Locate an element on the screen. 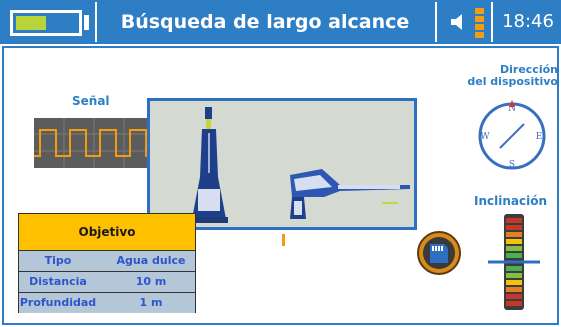 Image resolution: width=561 pixels, height=327 pixels. compass-e: E is located at coordinates (539, 137).